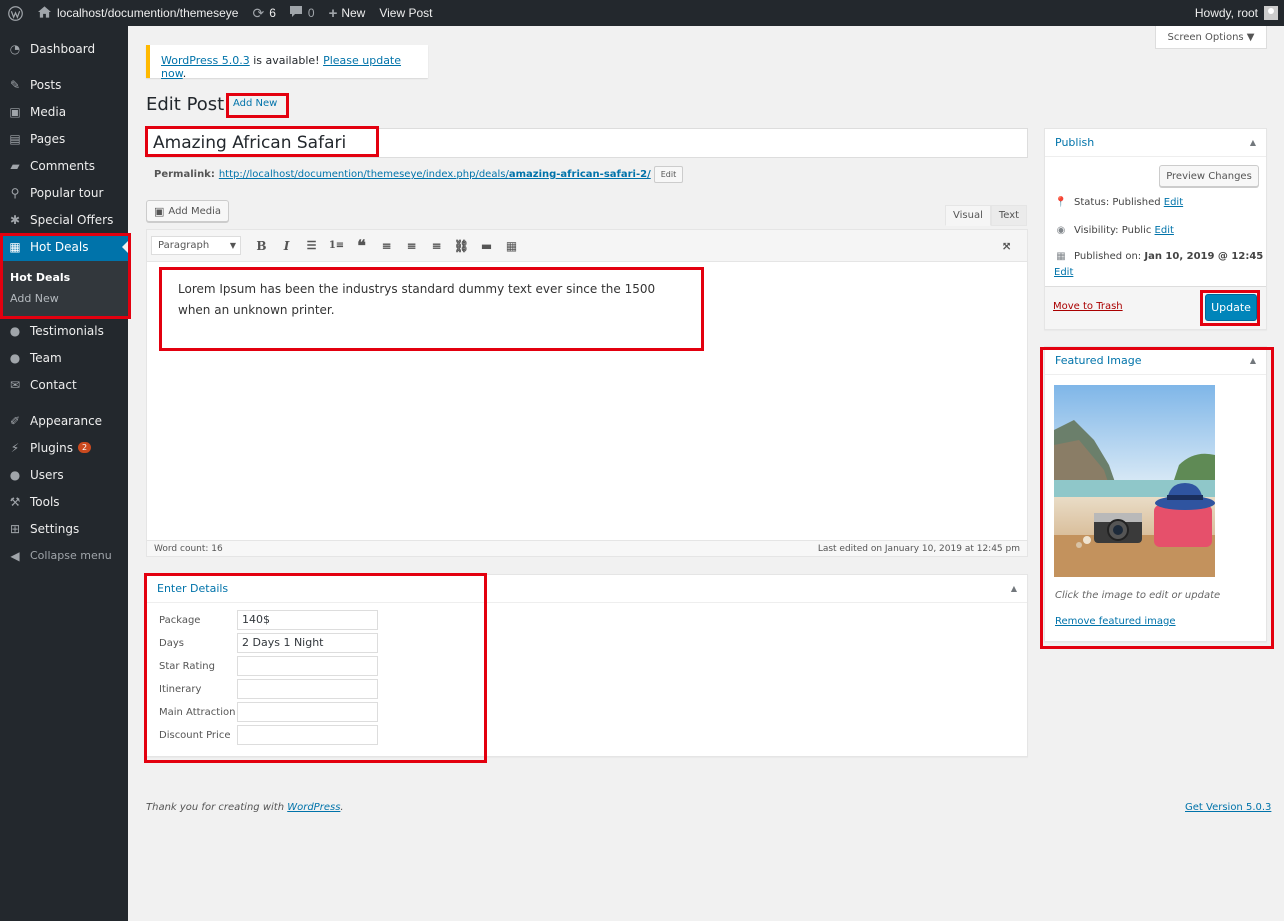 Image resolution: width=1284 pixels, height=921 pixels. Describe the element at coordinates (311, 13) in the screenshot. I see `comments-count: 0` at that location.